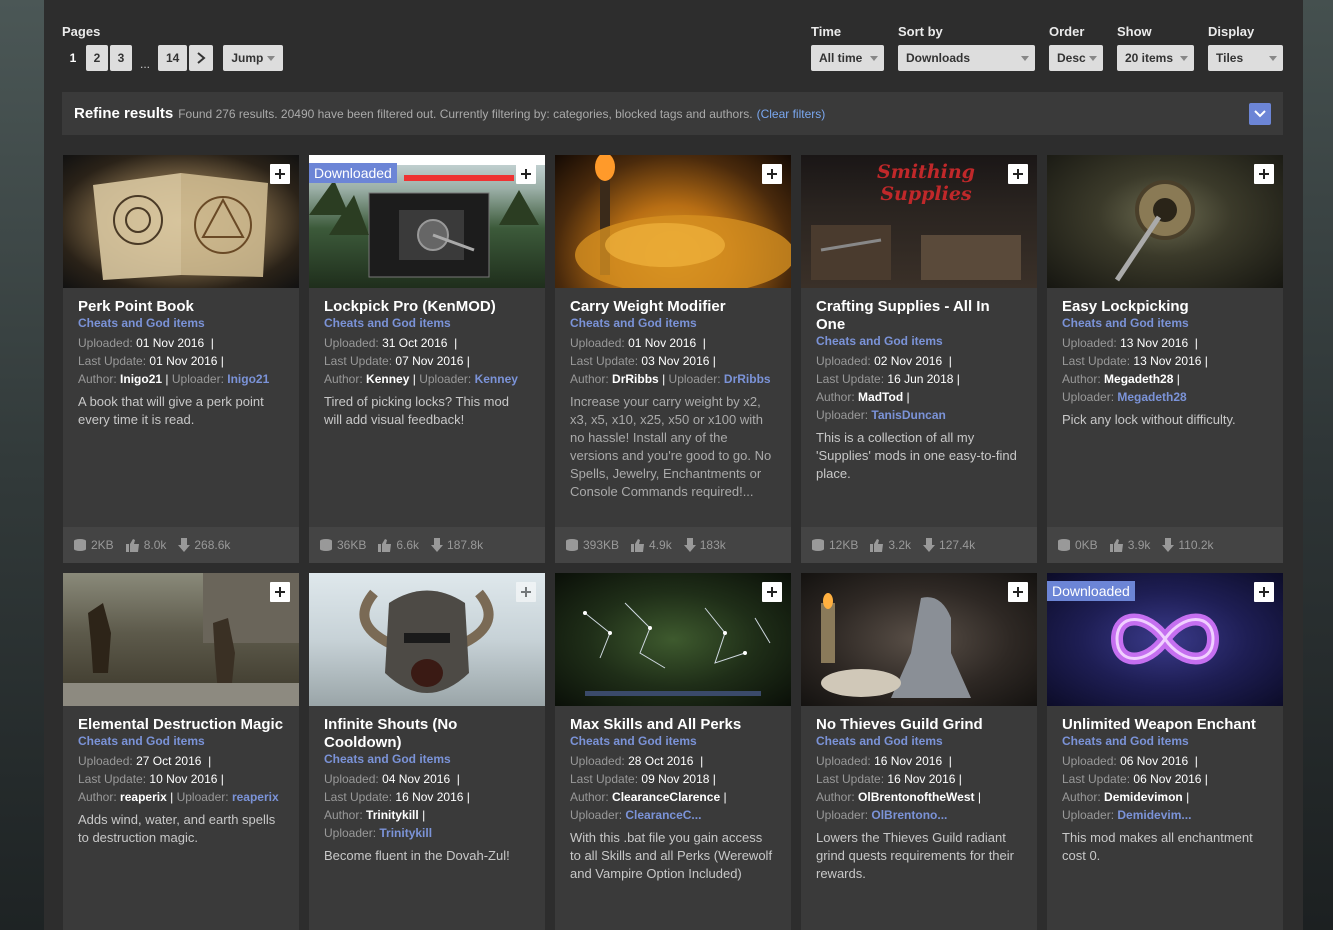  Describe the element at coordinates (1151, 397) in the screenshot. I see `uploader-link: Megadeth28` at that location.